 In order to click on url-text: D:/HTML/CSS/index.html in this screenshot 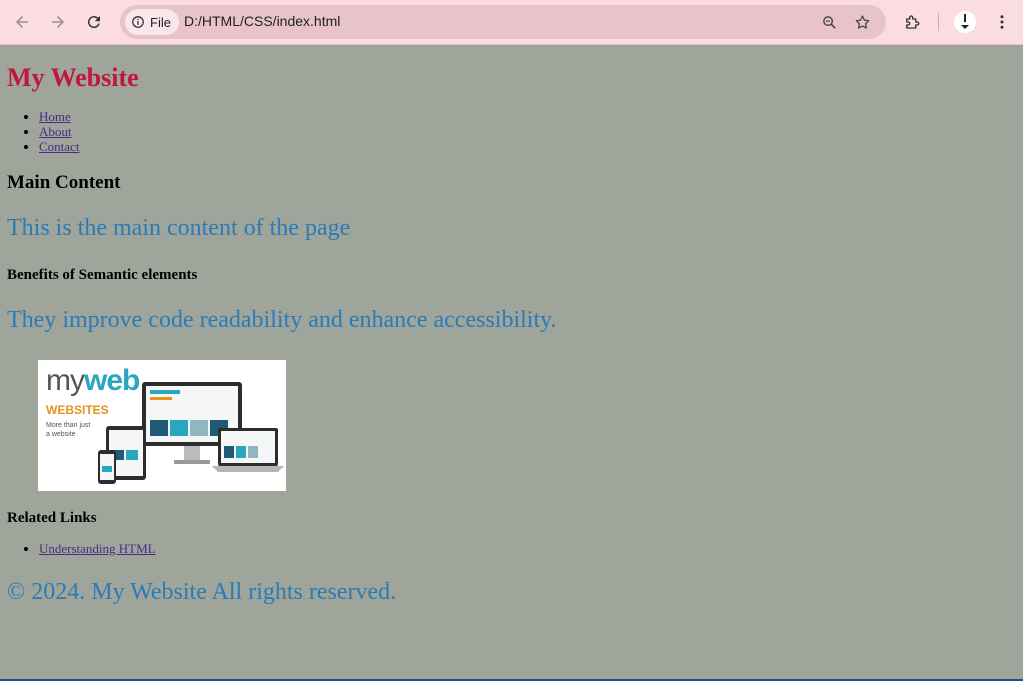, I will do `click(262, 21)`.